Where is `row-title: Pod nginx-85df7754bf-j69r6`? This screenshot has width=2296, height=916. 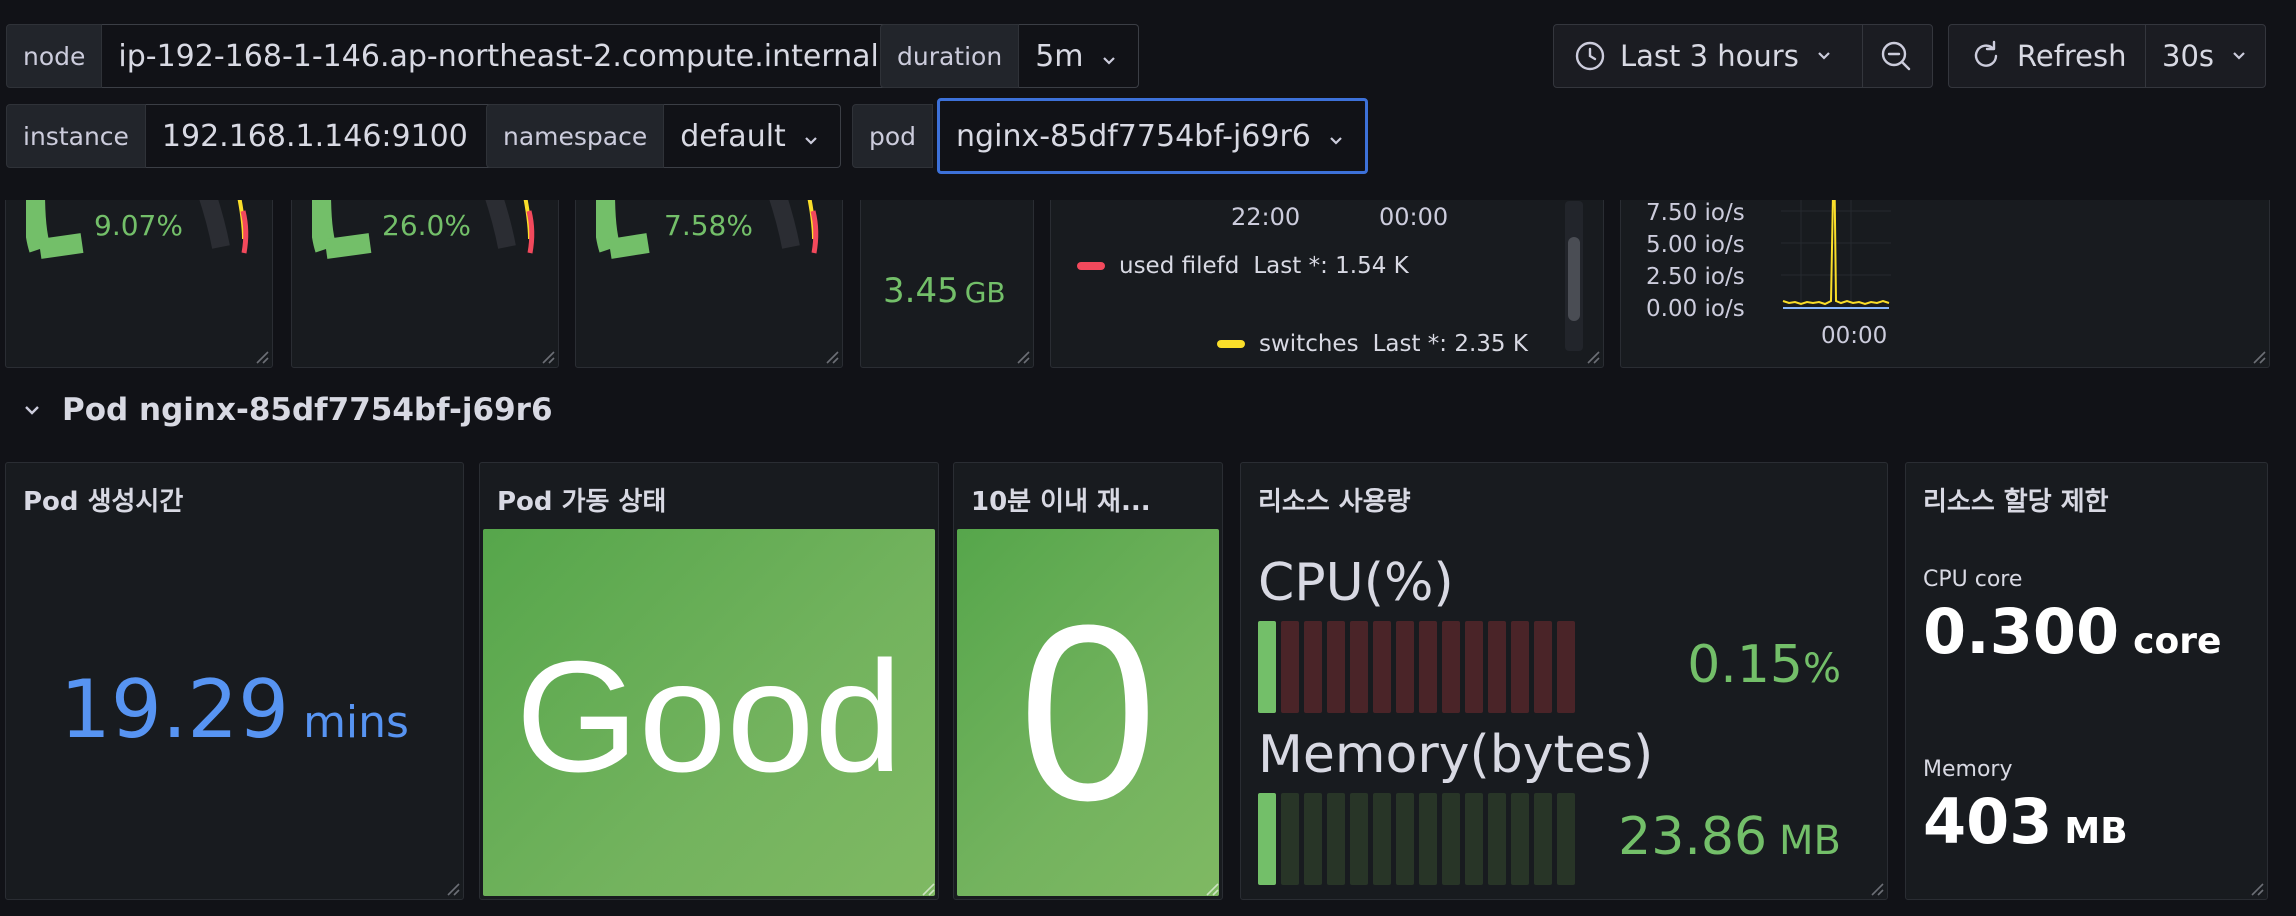
row-title: Pod nginx-85df7754bf-j69r6 is located at coordinates (307, 410).